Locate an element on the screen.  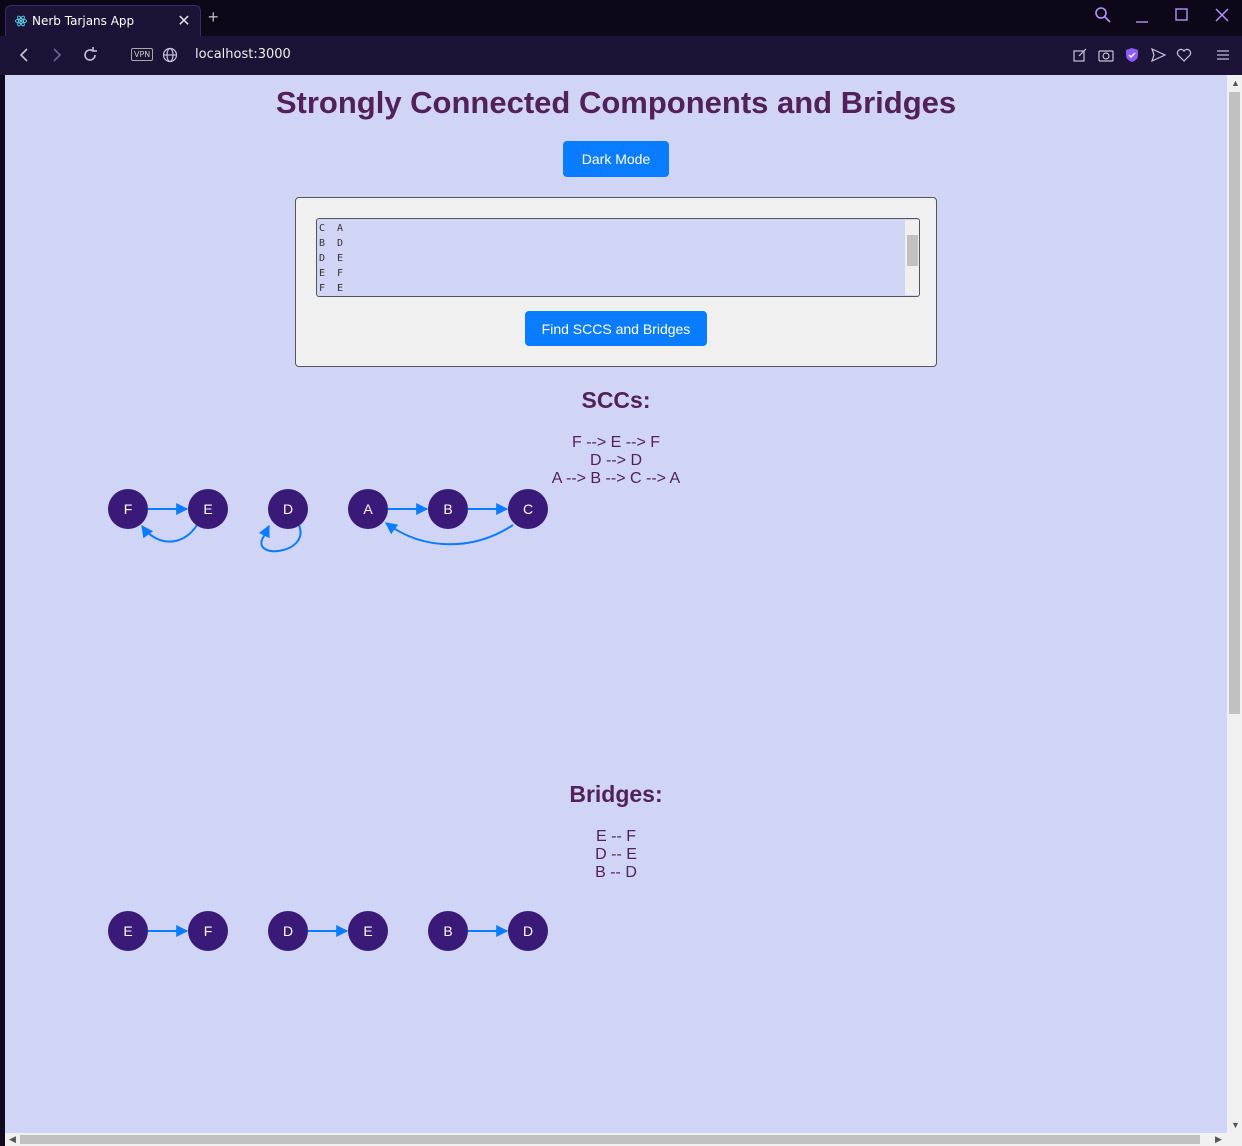
horizontal-scroll-thumb is located at coordinates (610, 1139).